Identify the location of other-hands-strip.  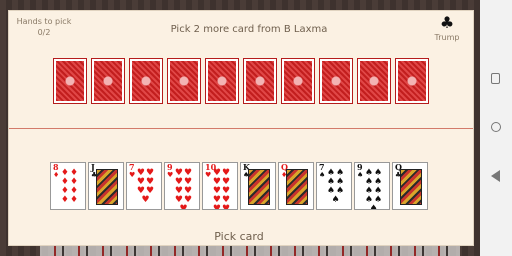
(250, 251).